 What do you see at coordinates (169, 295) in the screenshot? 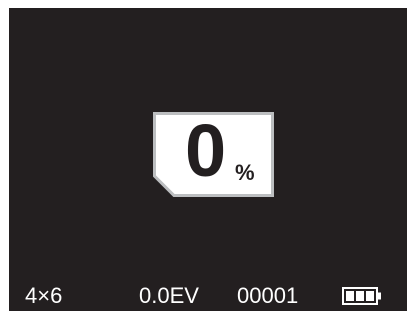
I see `exposure-compensation-label: 0.0EV` at bounding box center [169, 295].